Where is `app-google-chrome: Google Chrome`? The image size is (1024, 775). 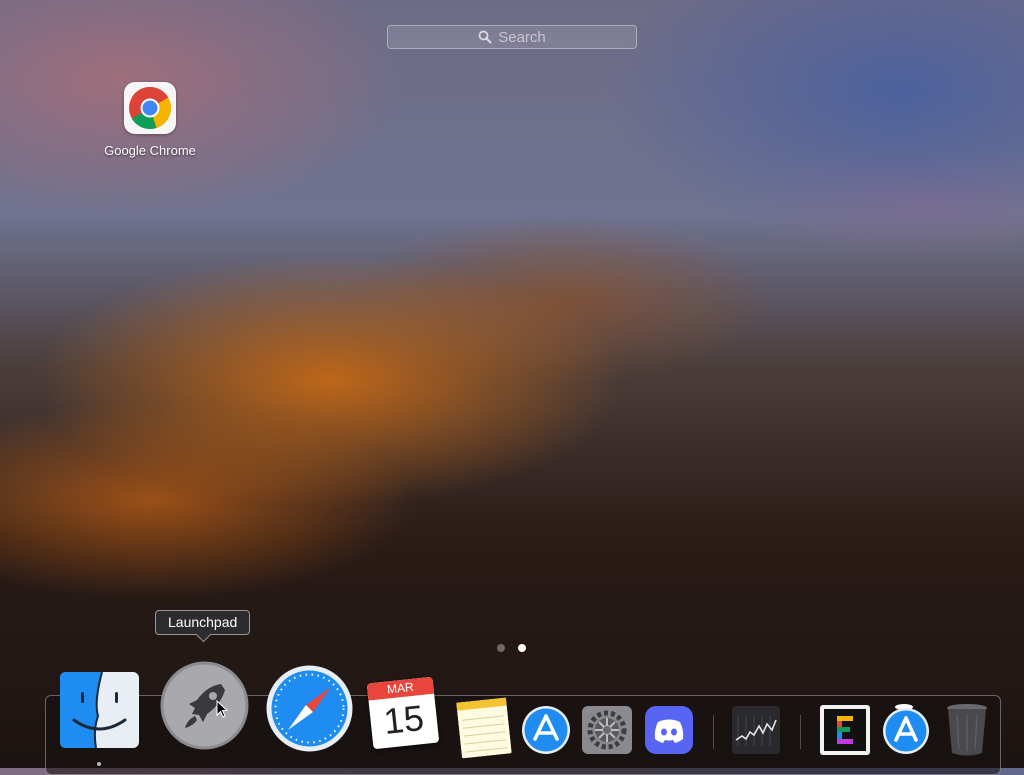
app-google-chrome: Google Chrome is located at coordinates (150, 120).